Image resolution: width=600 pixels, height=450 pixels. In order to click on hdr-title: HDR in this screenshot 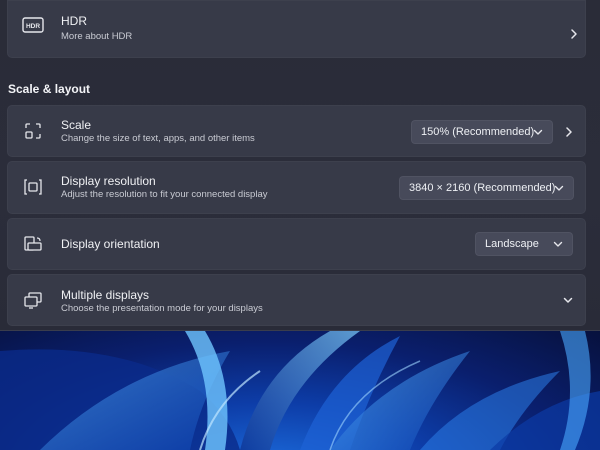, I will do `click(74, 21)`.